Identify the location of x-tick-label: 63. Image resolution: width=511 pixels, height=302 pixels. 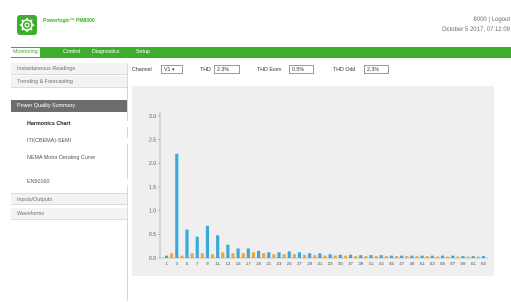
(483, 263).